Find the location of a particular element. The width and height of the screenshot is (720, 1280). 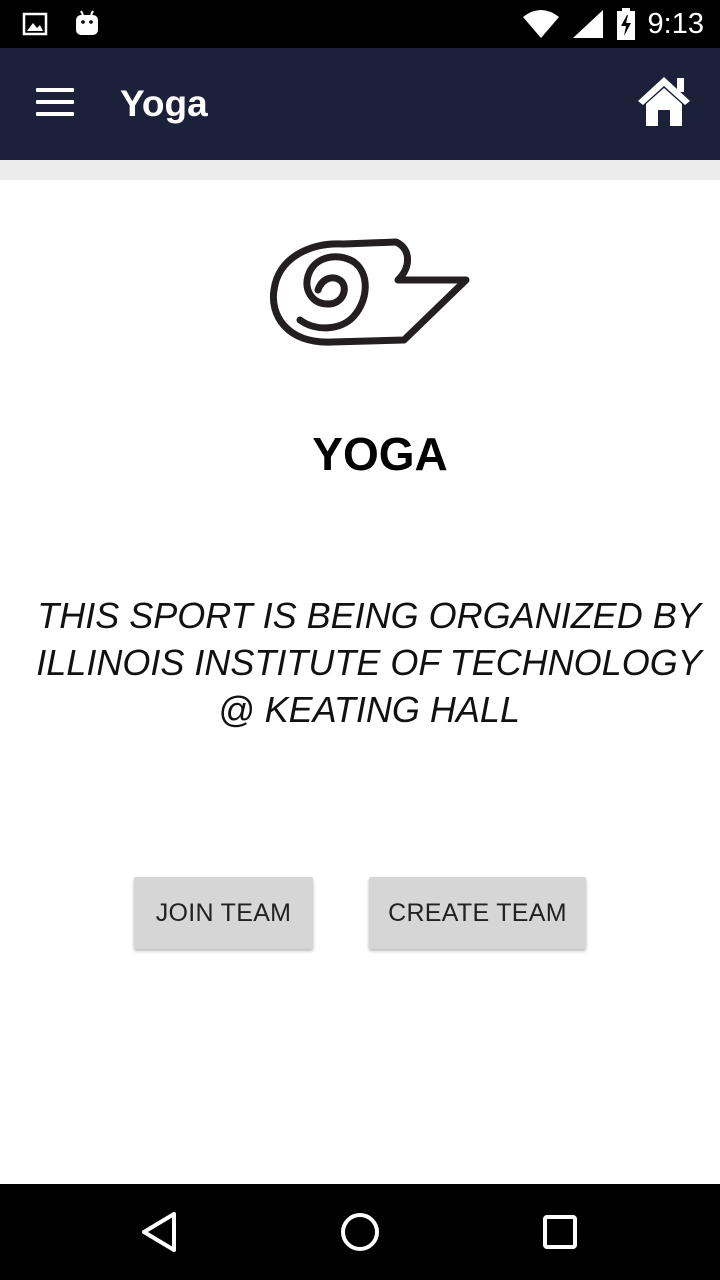

wifi-icon is located at coordinates (540, 24).